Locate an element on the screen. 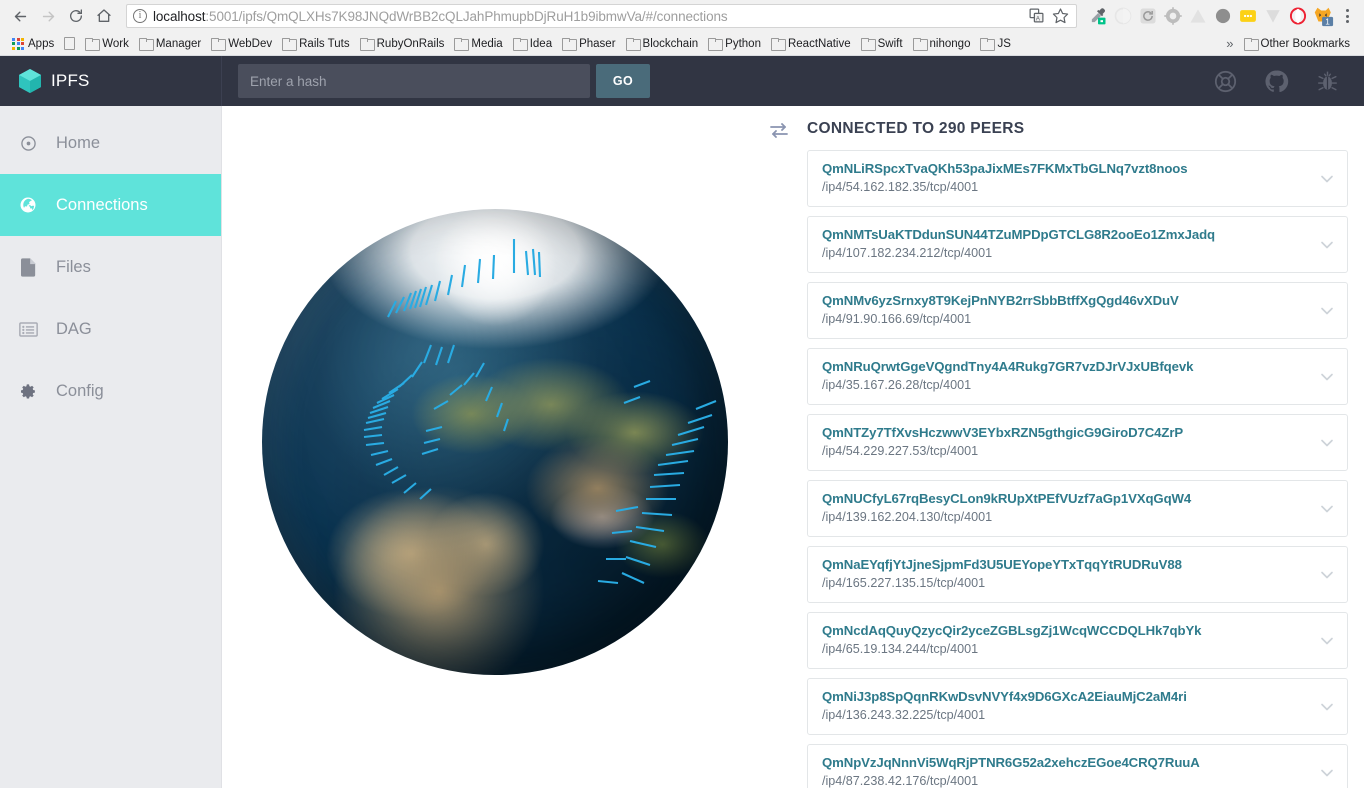 The width and height of the screenshot is (1364, 788). file-icon is located at coordinates (28, 267).